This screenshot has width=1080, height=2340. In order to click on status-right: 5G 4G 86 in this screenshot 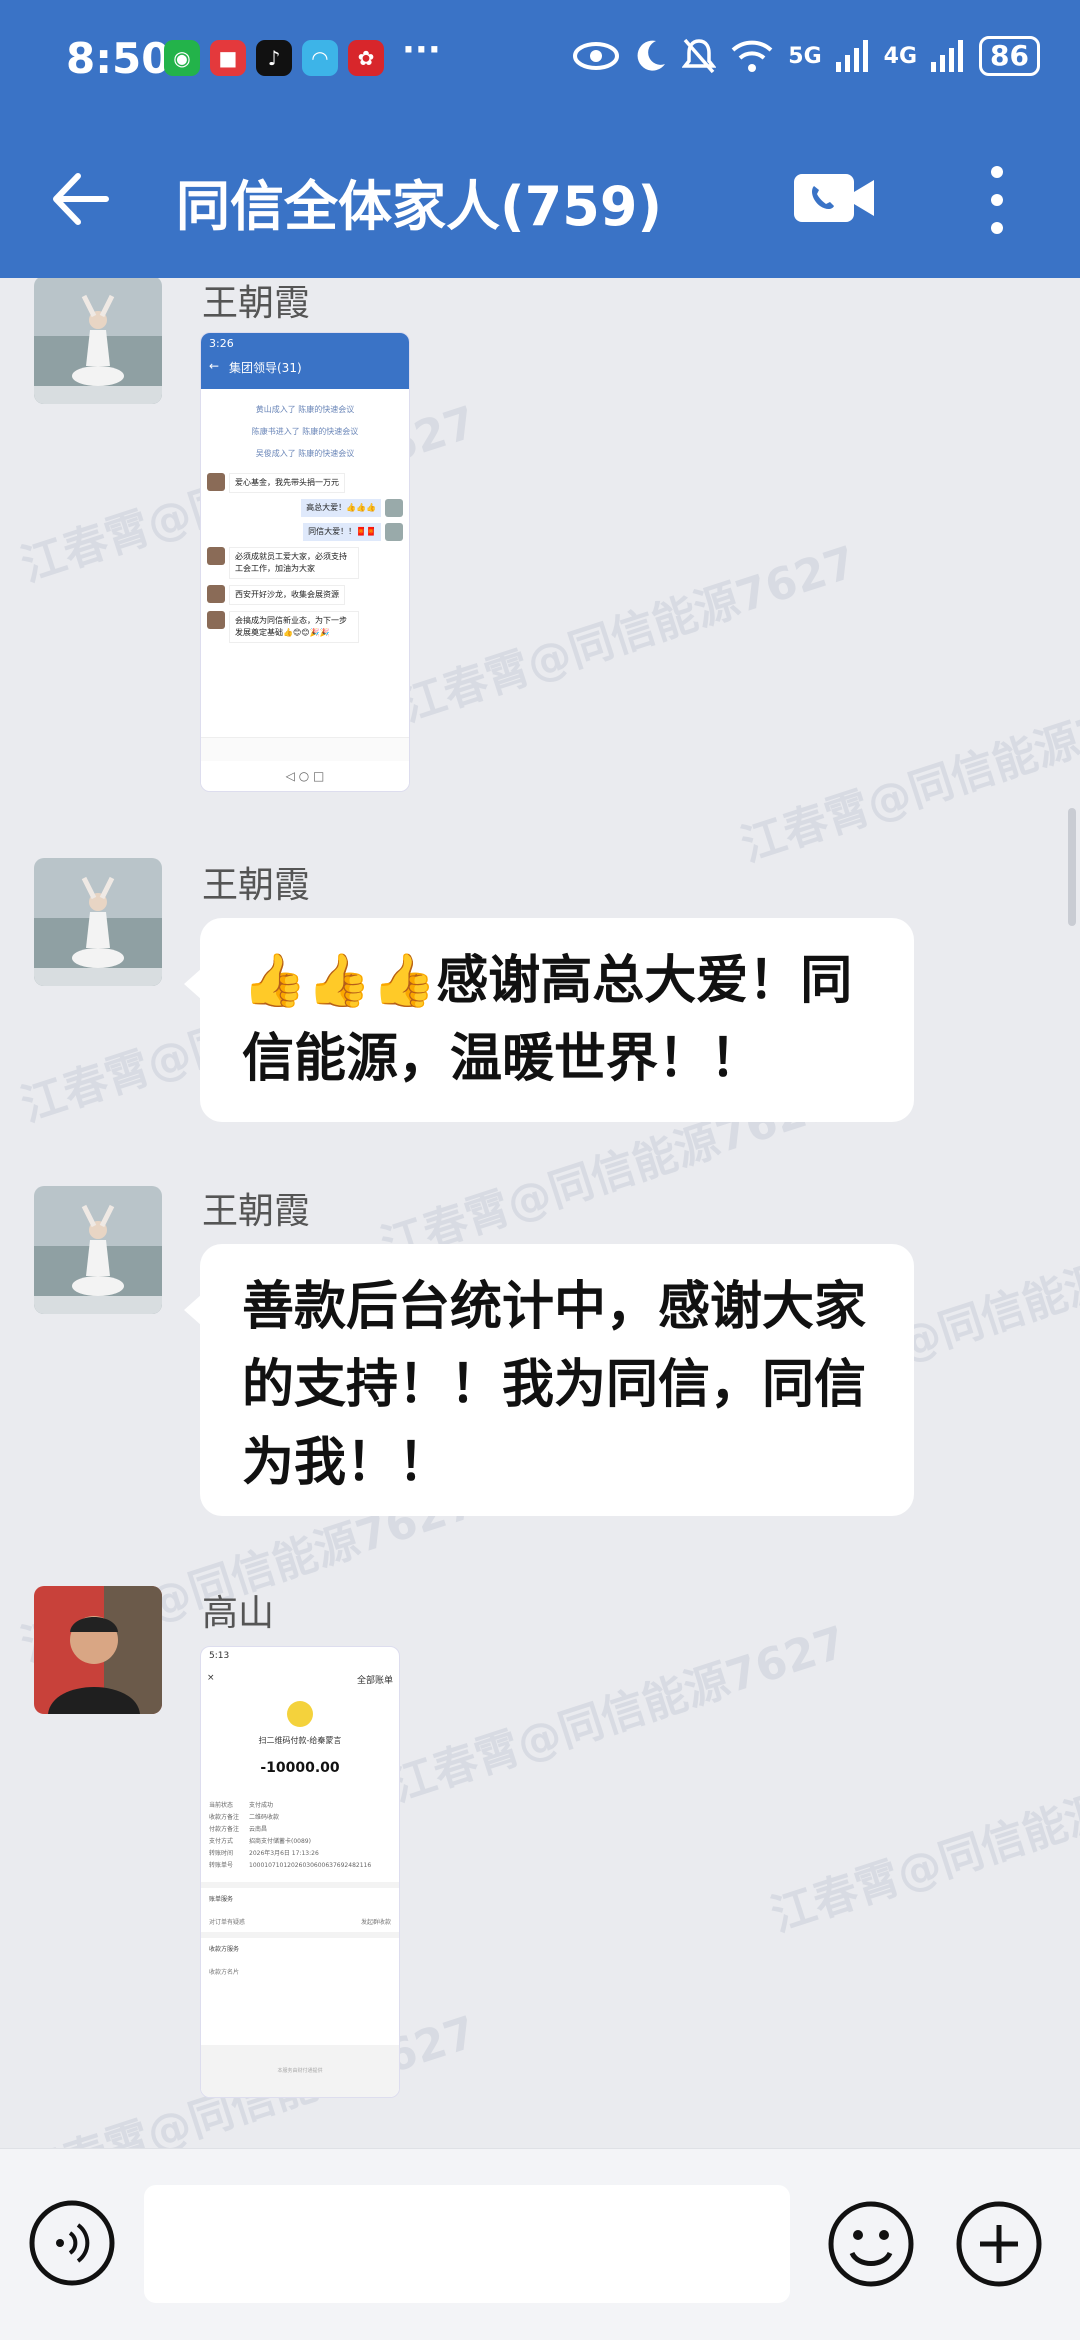, I will do `click(806, 56)`.